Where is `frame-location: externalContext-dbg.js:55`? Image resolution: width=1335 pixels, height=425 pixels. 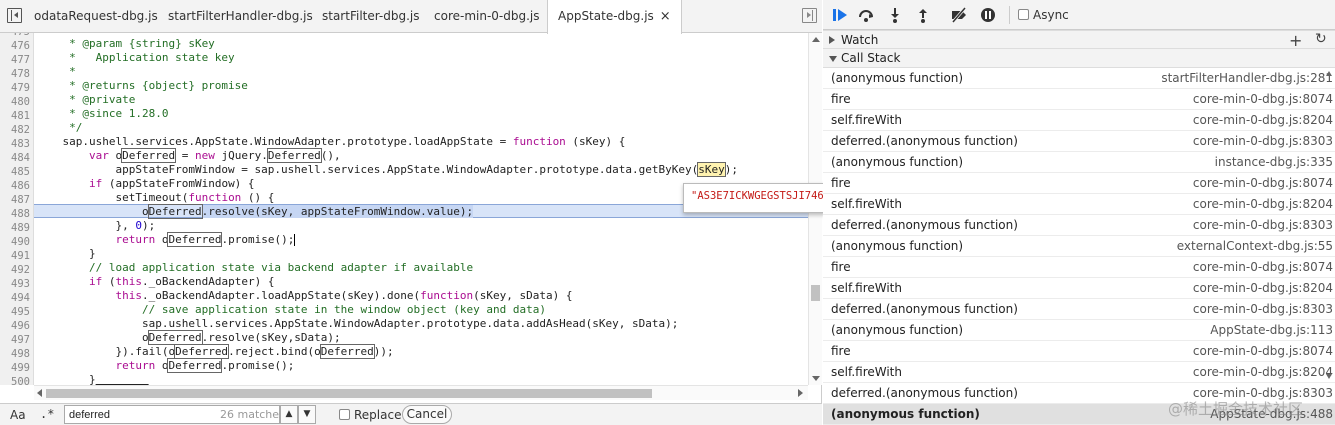
frame-location: externalContext-dbg.js:55 is located at coordinates (1255, 246).